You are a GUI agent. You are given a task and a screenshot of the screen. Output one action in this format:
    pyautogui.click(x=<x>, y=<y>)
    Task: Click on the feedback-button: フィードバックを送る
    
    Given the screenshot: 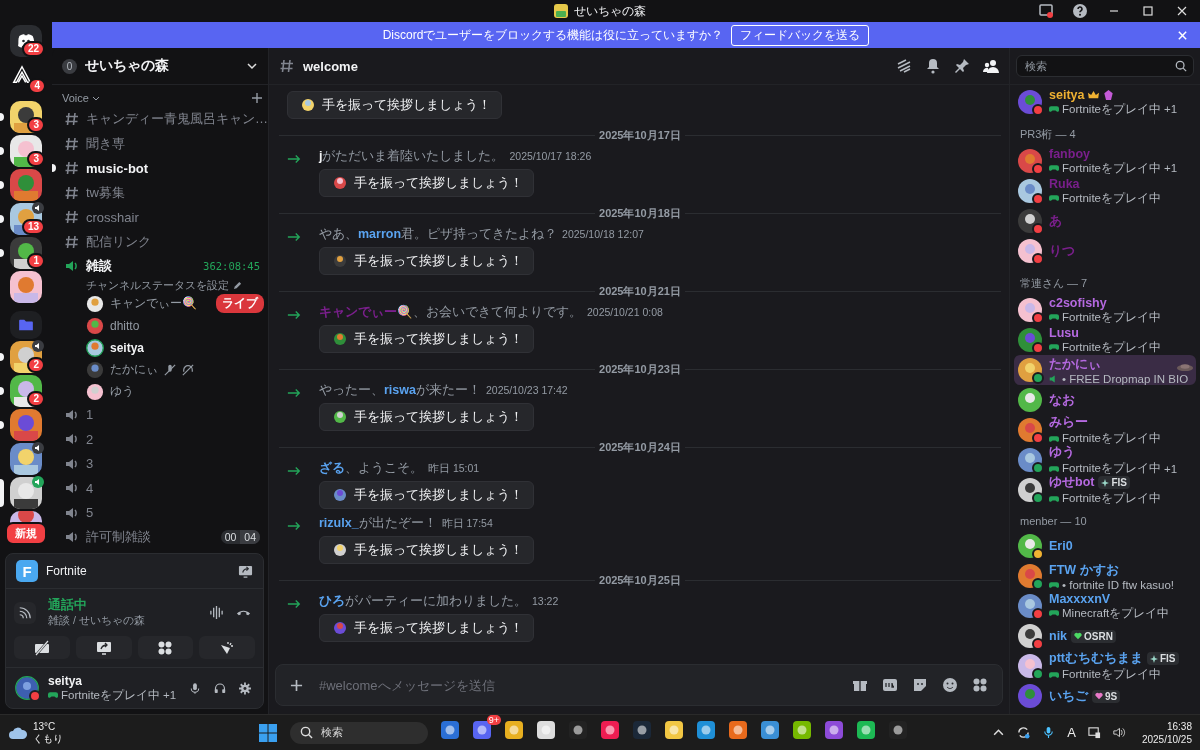 What is the action you would take?
    pyautogui.click(x=800, y=35)
    